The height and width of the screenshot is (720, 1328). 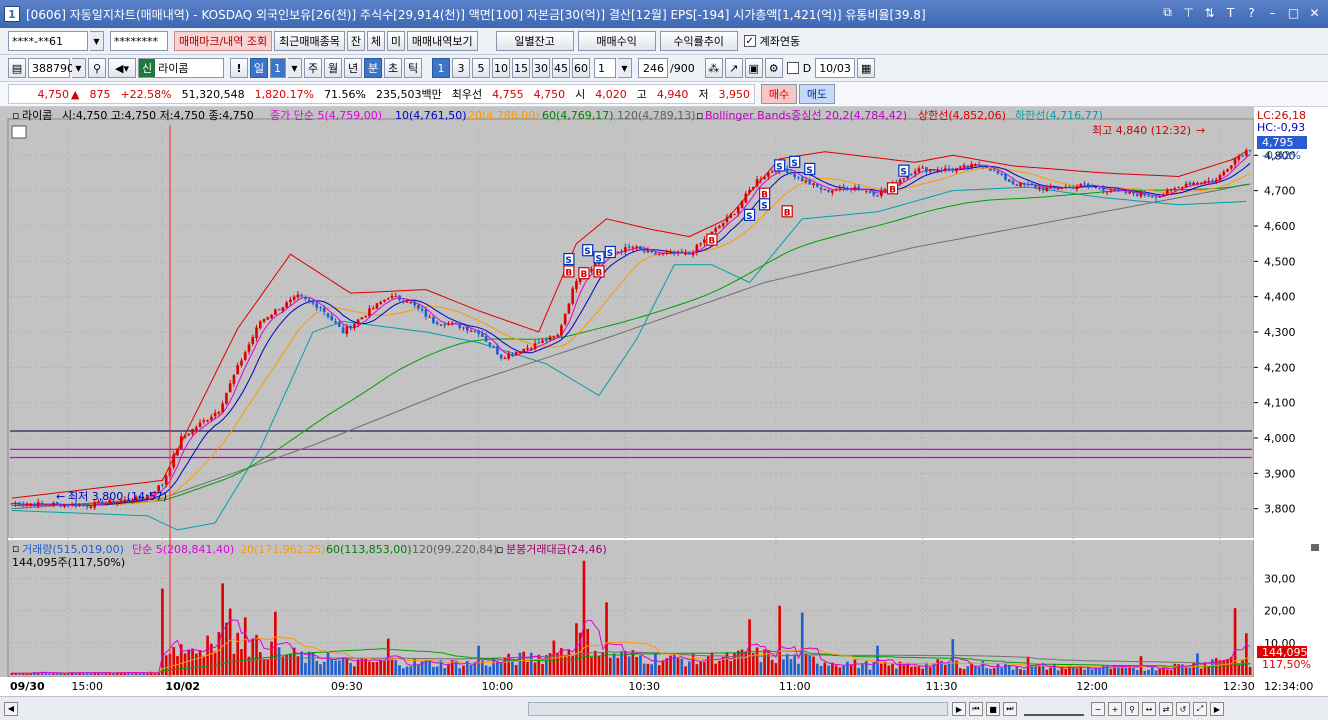 I want to click on calendar-icon: ▦, so click(x=866, y=68).